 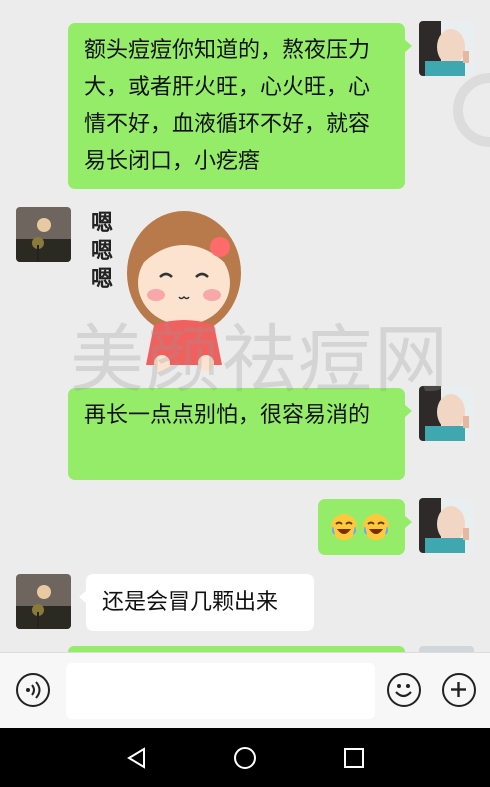 I want to click on emoji-button, so click(x=404, y=690).